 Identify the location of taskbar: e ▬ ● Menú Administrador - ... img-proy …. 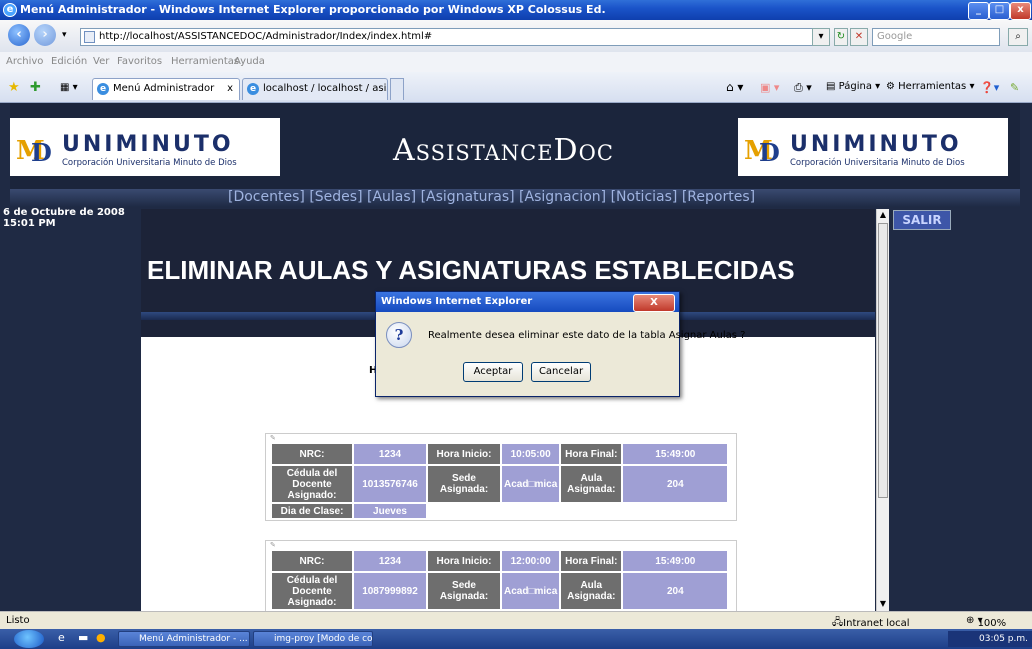
(516, 639).